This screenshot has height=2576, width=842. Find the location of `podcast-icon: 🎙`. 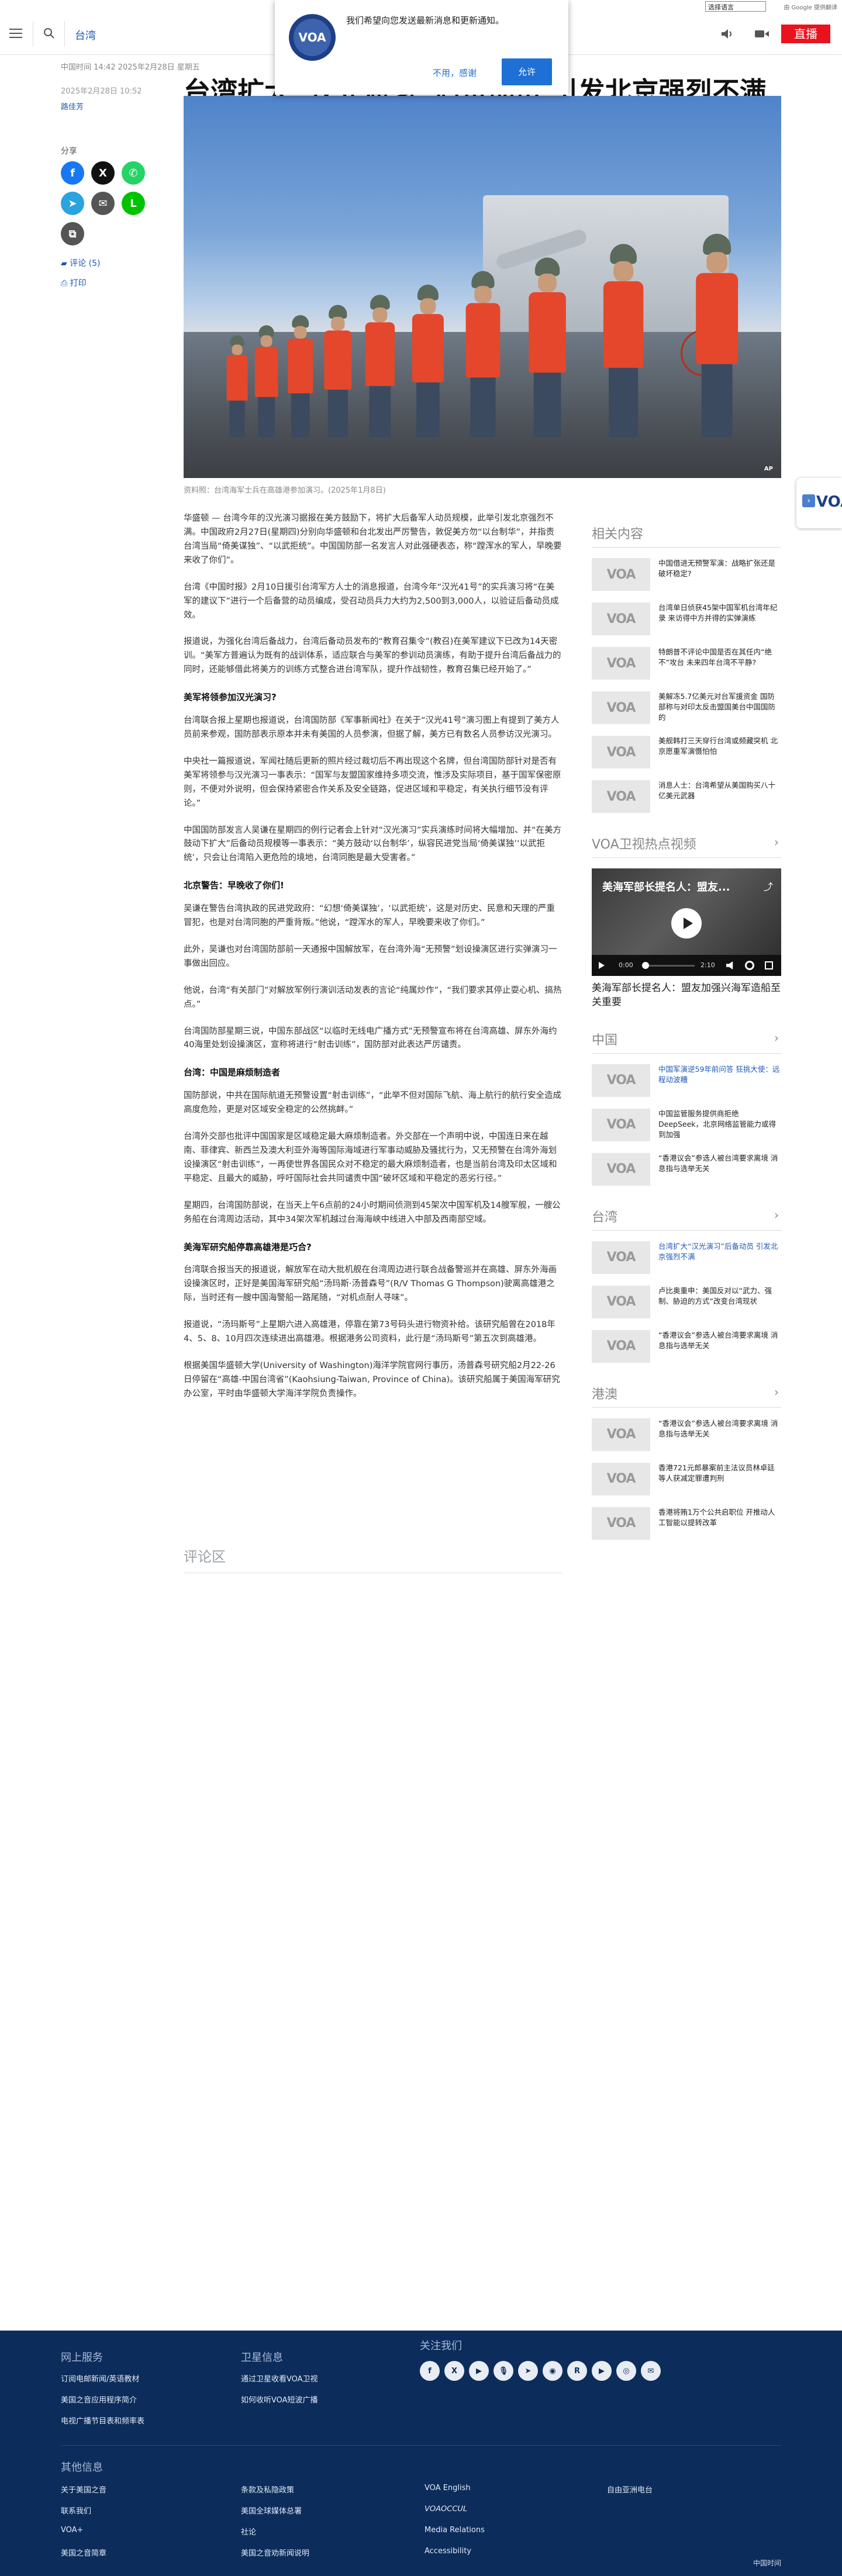

podcast-icon: 🎙 is located at coordinates (503, 2371).